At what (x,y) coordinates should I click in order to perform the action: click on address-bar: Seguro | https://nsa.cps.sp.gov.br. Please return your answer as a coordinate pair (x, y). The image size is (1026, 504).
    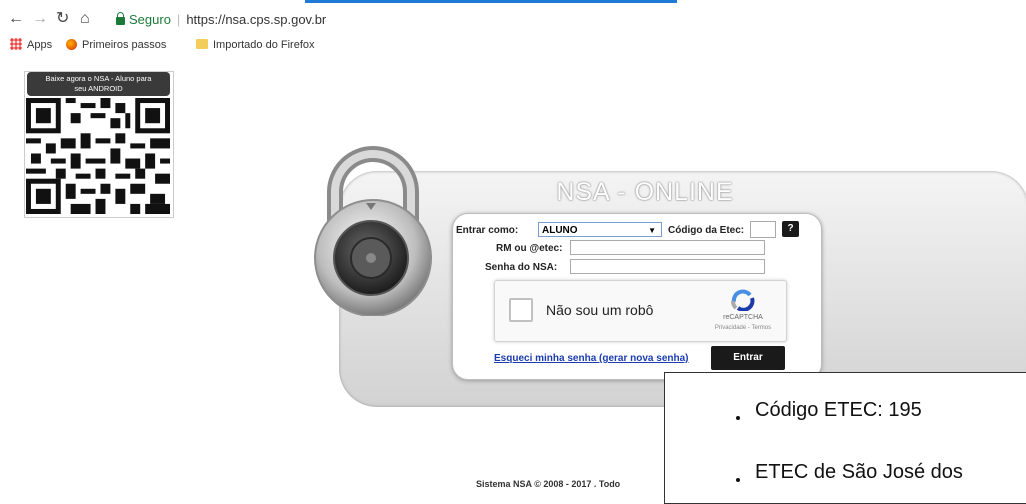
    Looking at the image, I should click on (221, 20).